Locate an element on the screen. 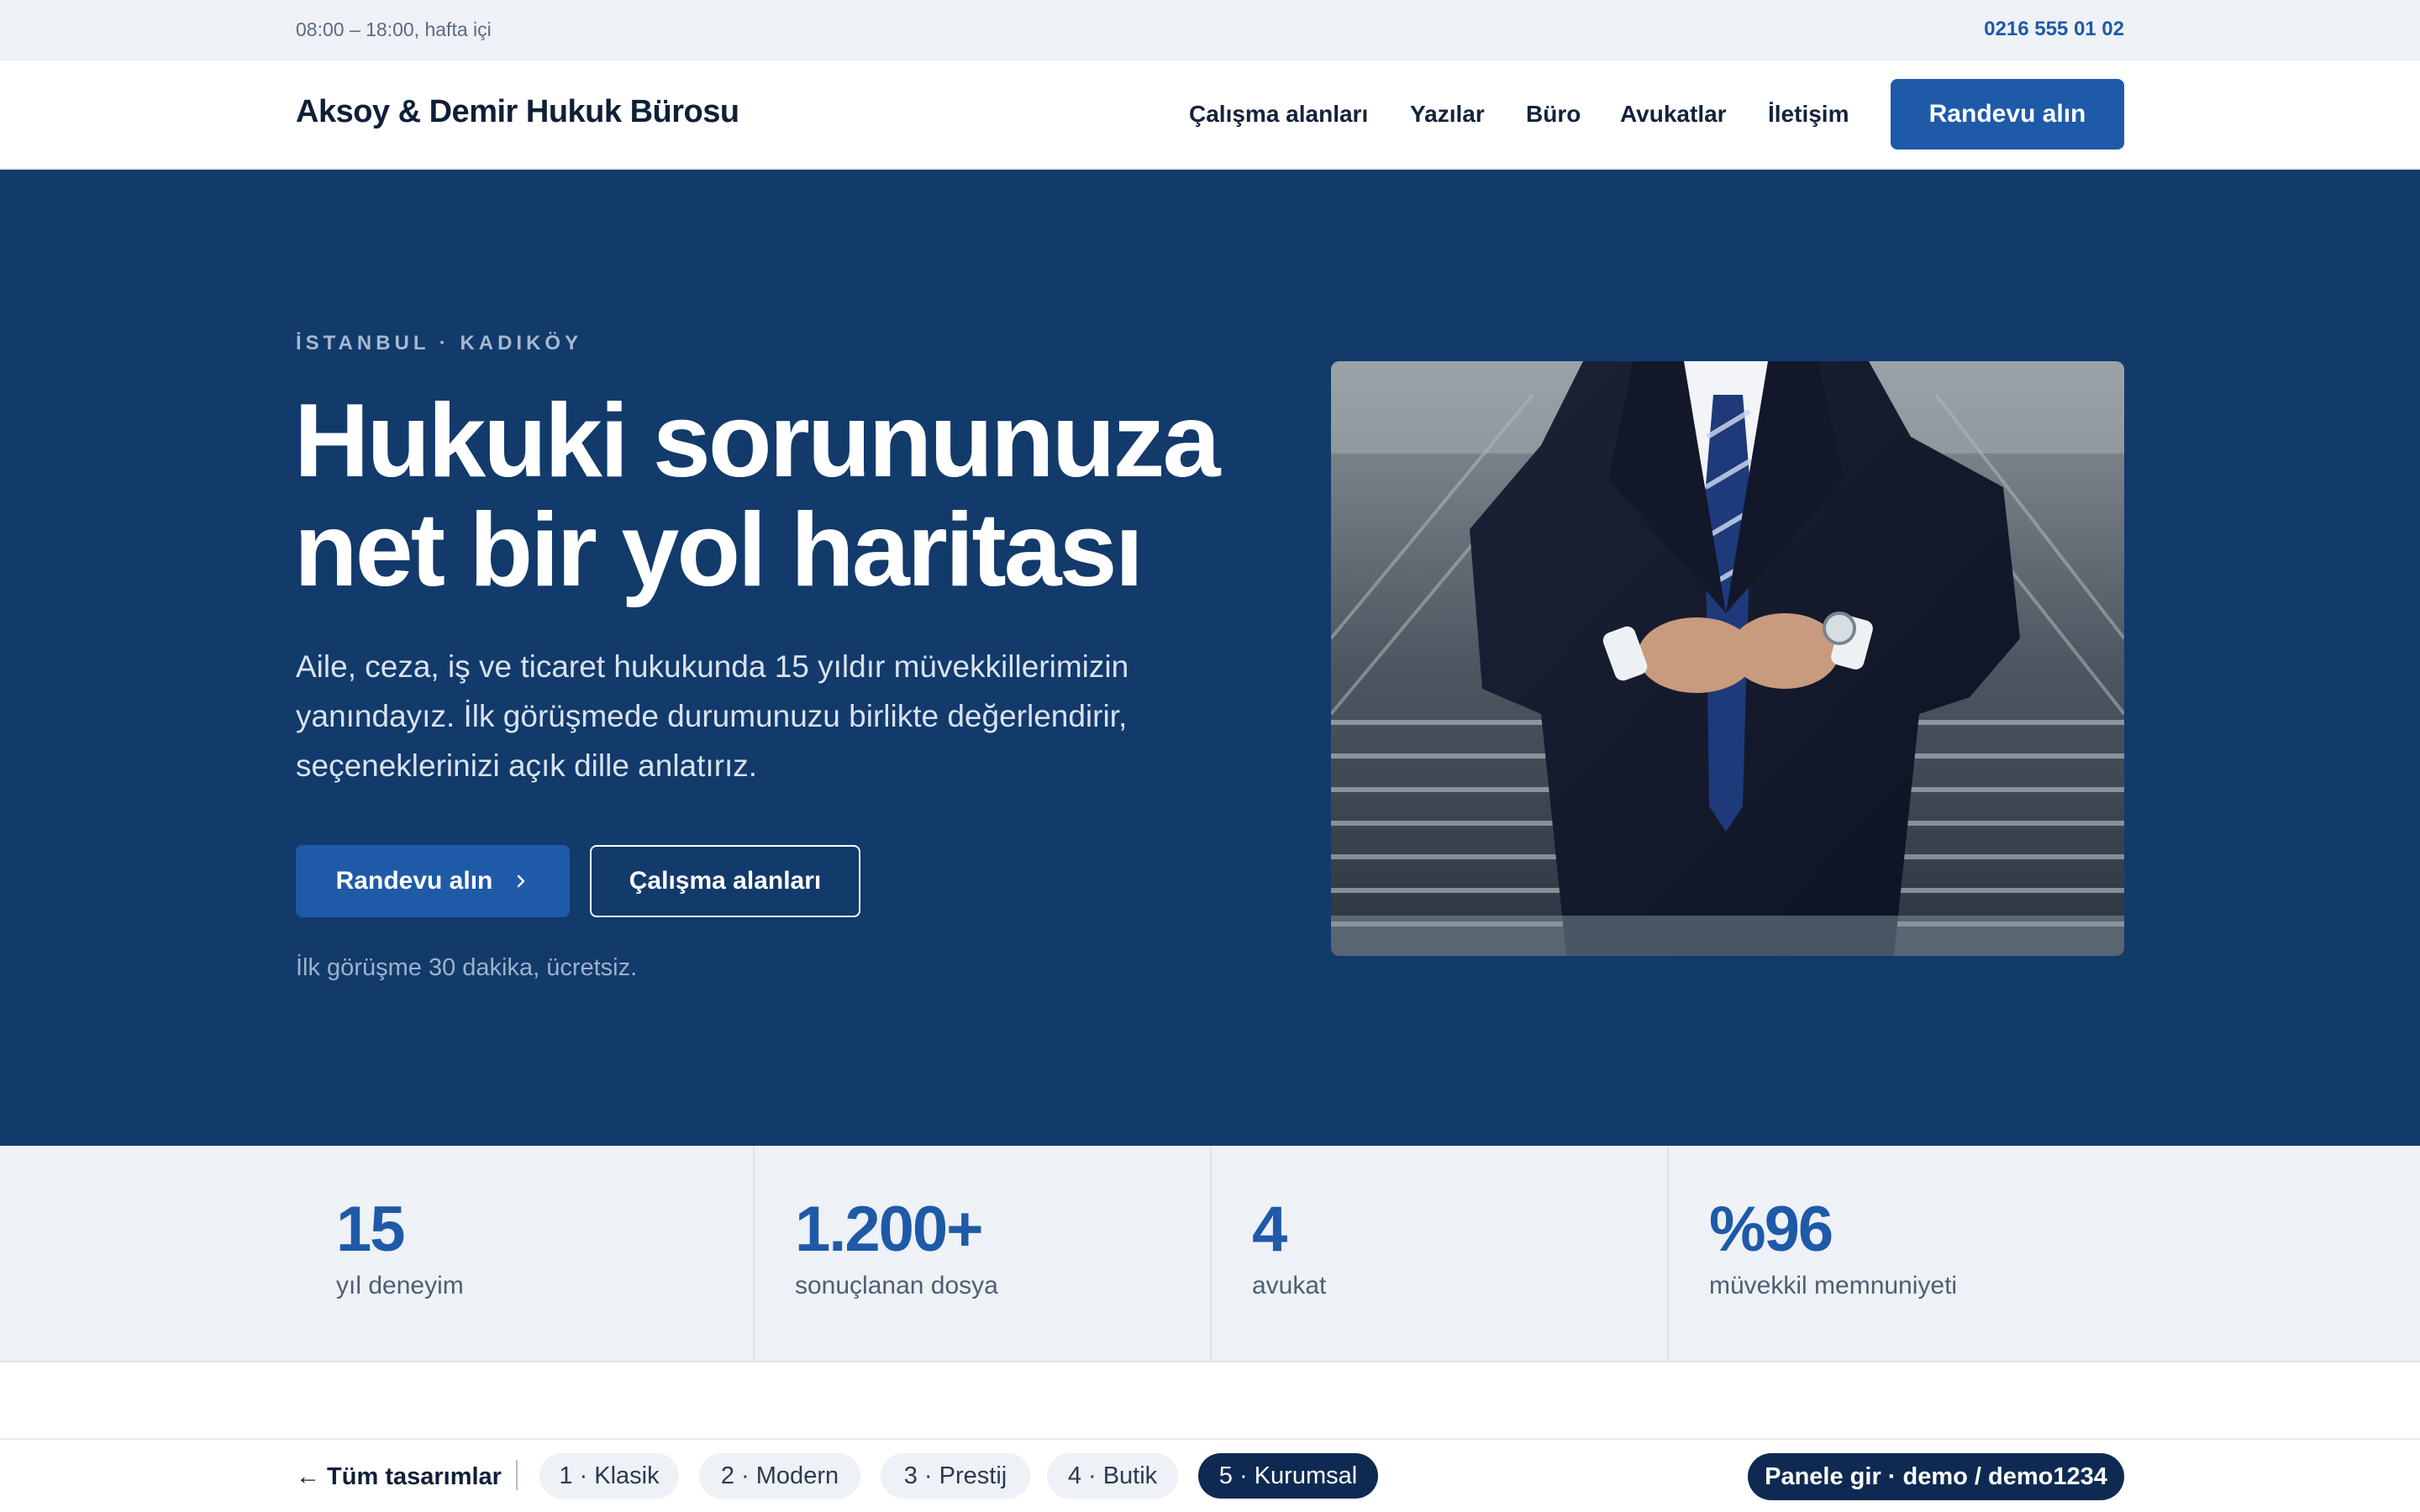 This screenshot has height=1512, width=2420. nav-articles: Yazılar is located at coordinates (1447, 114).